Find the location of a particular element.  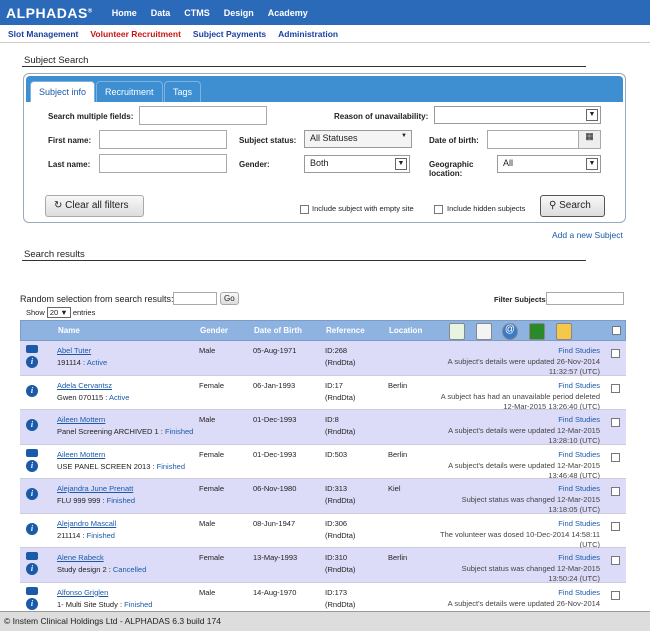

subject-name-link: Alfonso Griglen is located at coordinates (104, 592).